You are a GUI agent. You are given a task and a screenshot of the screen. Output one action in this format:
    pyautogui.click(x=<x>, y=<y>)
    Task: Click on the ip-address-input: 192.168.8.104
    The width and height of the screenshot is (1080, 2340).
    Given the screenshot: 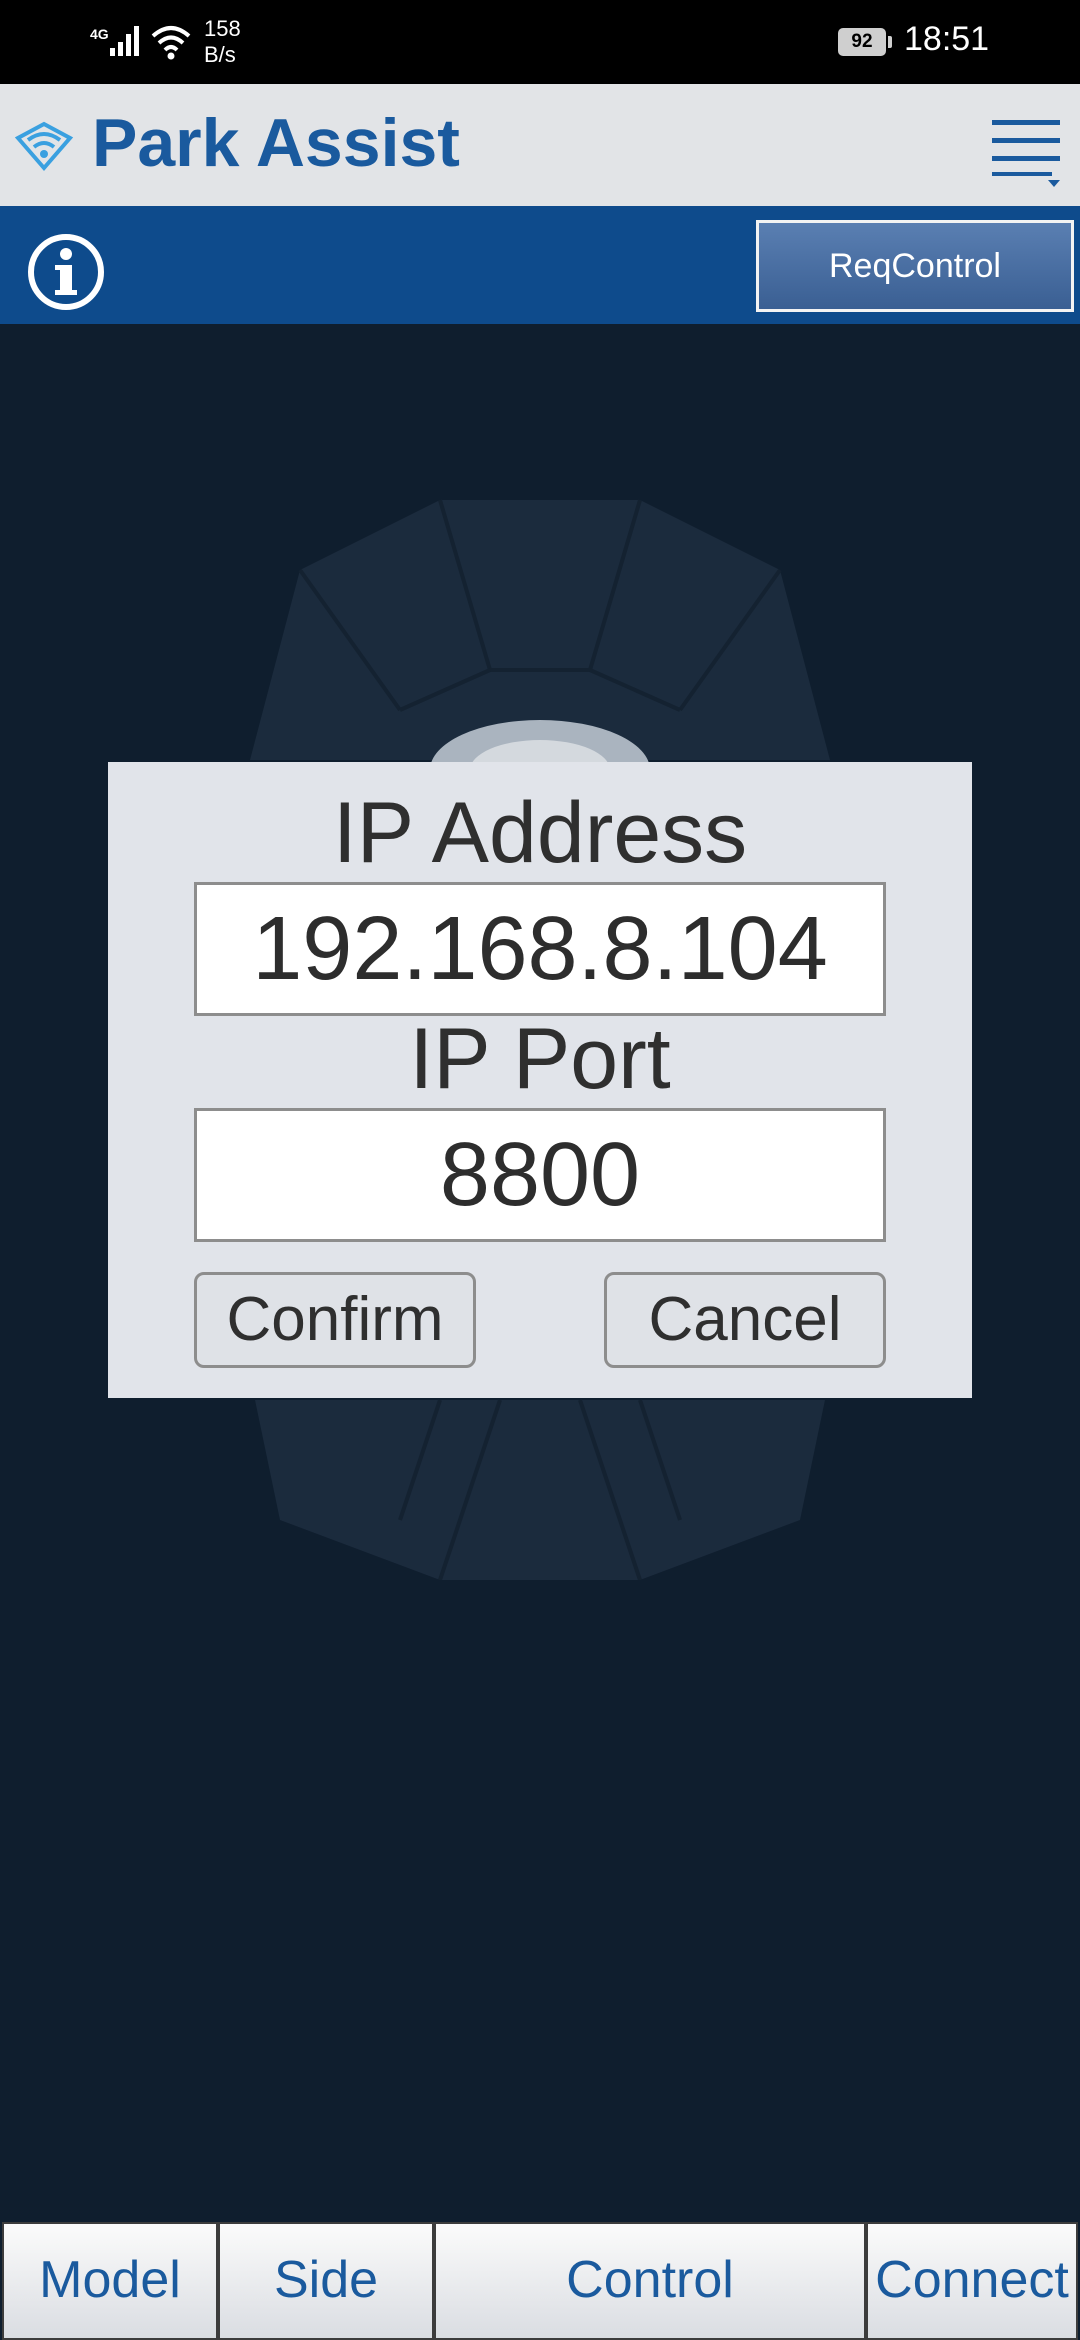 What is the action you would take?
    pyautogui.click(x=540, y=949)
    